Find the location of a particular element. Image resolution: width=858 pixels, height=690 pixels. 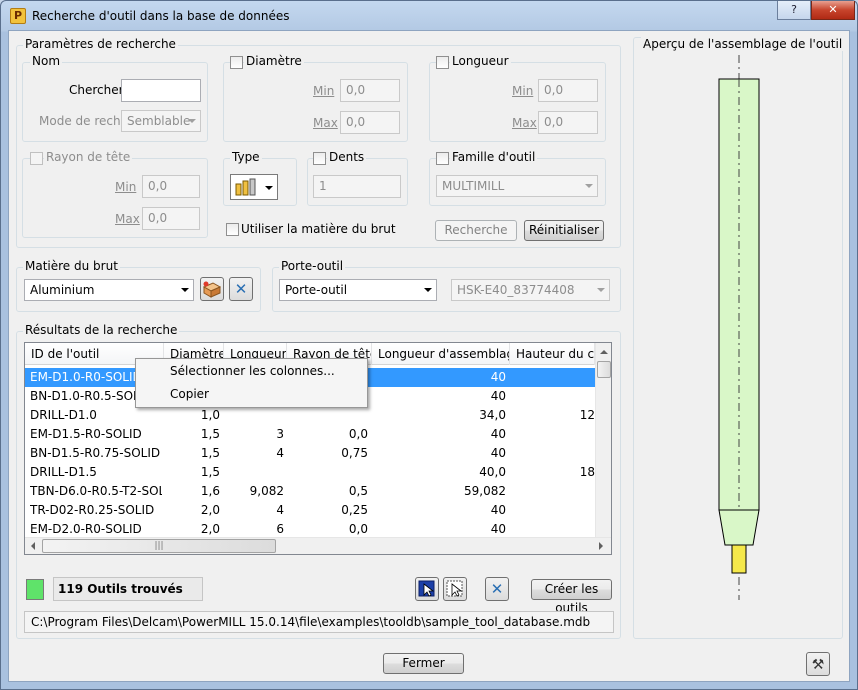

length-label: Longueur is located at coordinates (480, 61).